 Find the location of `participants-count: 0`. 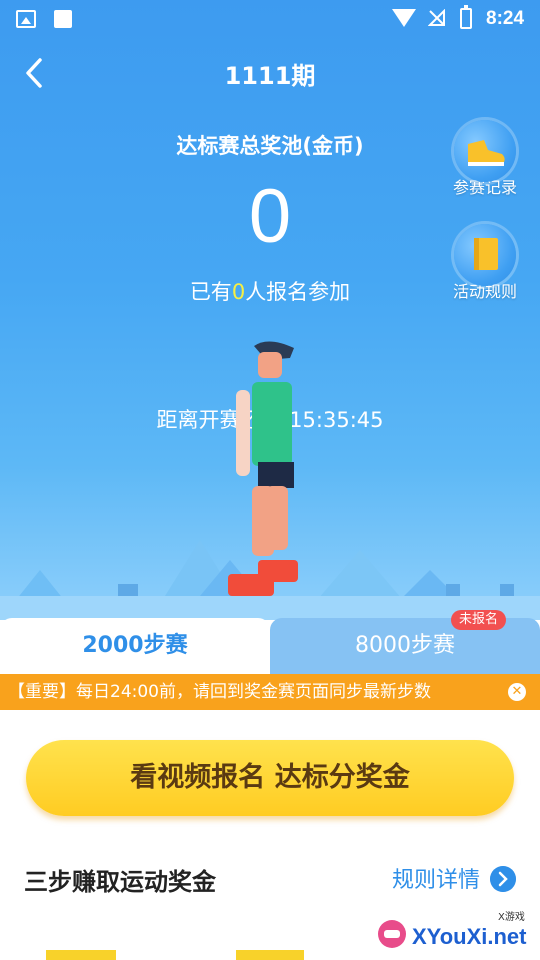

participants-count: 0 is located at coordinates (238, 292).